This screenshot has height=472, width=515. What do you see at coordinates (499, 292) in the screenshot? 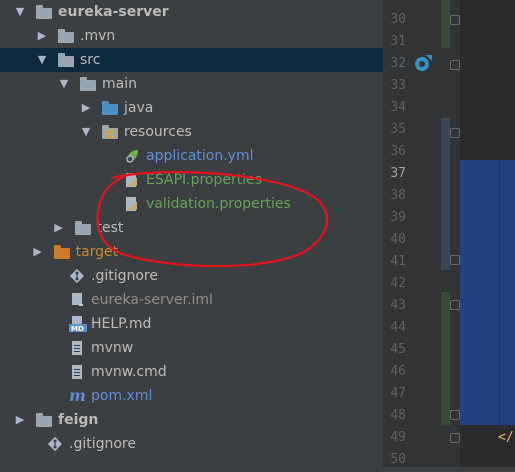
I see `indent-guide` at bounding box center [499, 292].